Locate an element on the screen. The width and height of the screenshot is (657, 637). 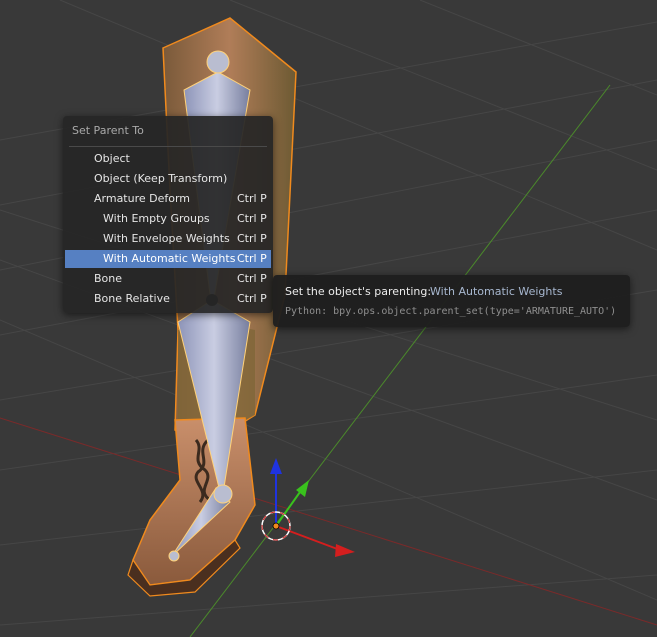
menu-item-with-envelope-weights: With Envelope Weights Ctrl P is located at coordinates (168, 239).